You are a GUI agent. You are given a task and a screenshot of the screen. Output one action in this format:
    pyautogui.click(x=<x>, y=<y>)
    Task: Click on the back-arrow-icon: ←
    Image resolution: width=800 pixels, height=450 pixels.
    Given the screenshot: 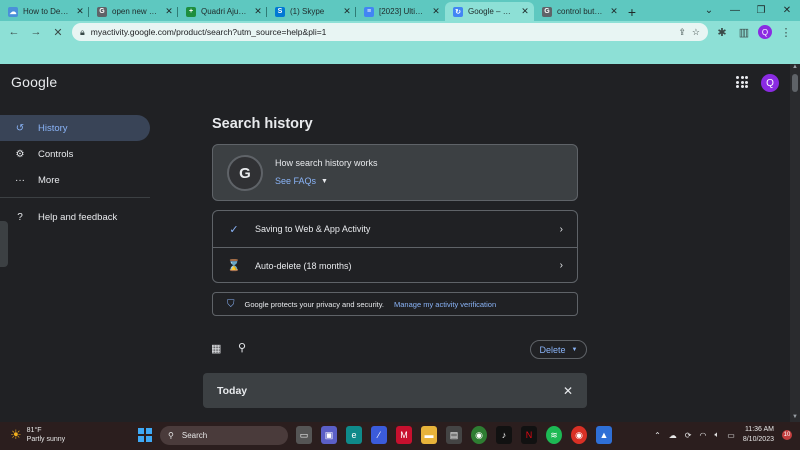 What is the action you would take?
    pyautogui.click(x=14, y=32)
    